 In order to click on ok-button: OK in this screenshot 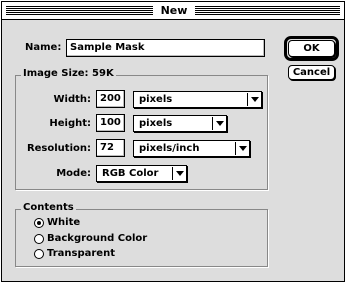, I will do `click(311, 48)`.